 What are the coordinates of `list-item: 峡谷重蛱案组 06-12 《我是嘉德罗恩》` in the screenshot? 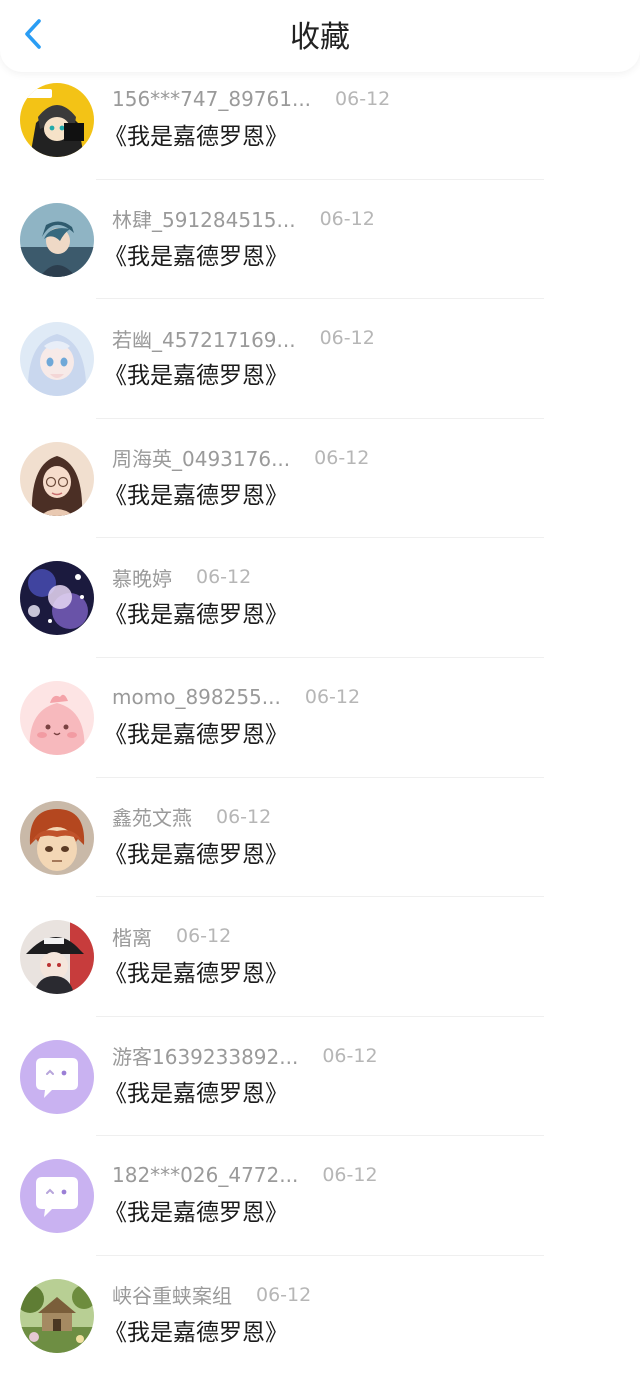 It's located at (320, 1316).